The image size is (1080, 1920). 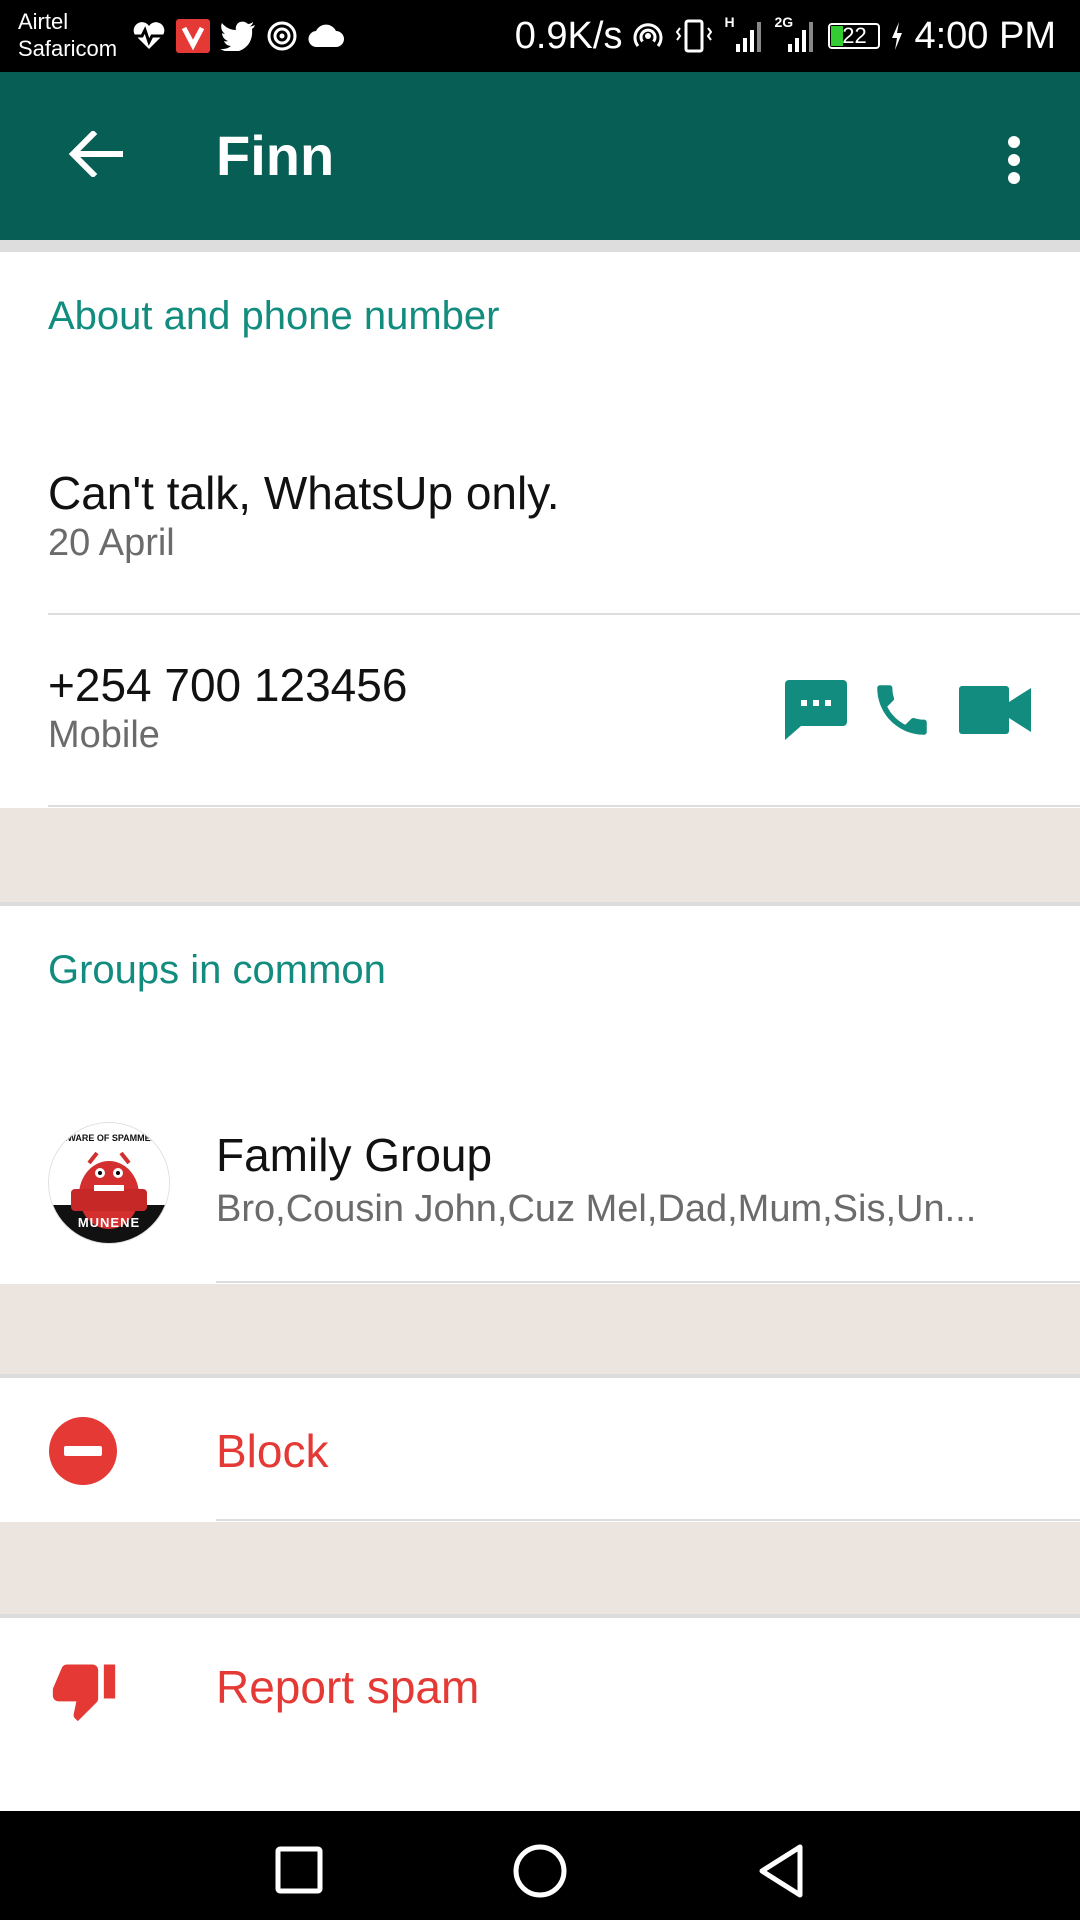 I want to click on square-icon, so click(x=299, y=1870).